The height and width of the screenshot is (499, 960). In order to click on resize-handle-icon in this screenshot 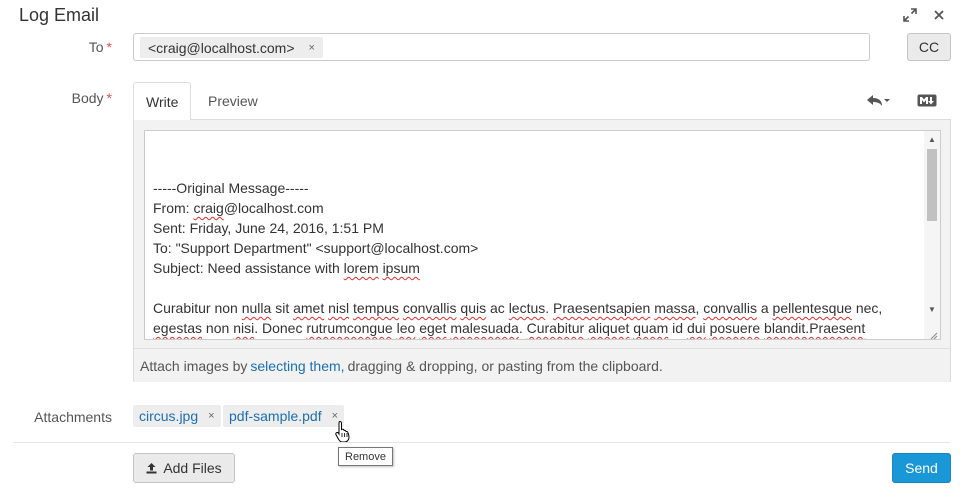, I will do `click(933, 333)`.